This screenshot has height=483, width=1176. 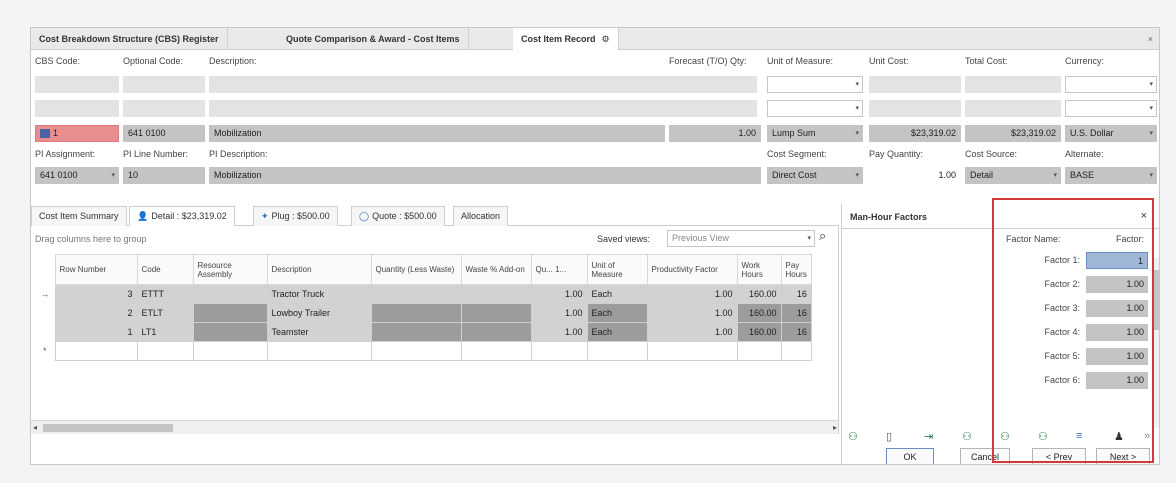 What do you see at coordinates (910, 456) in the screenshot?
I see `ok-button: OK` at bounding box center [910, 456].